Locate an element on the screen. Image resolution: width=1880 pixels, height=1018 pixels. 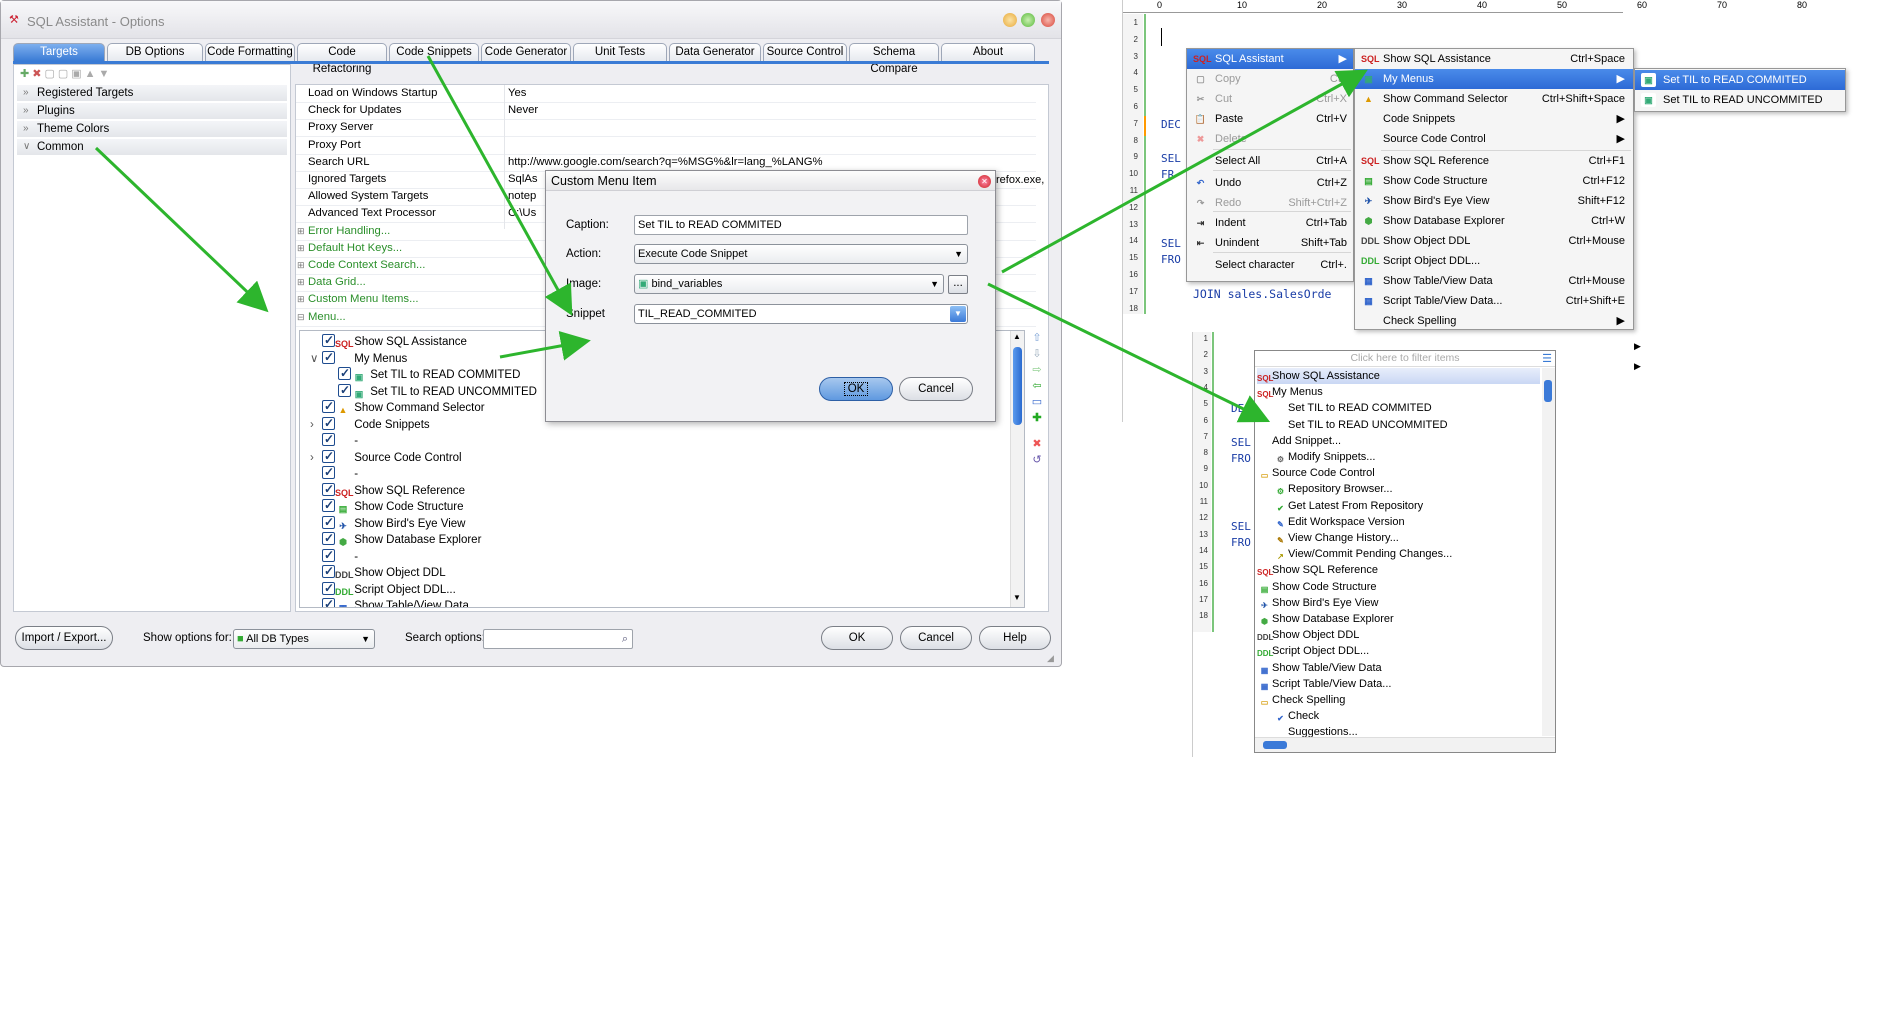
arrow-tree-to-dialog is located at coordinates (545, 346).